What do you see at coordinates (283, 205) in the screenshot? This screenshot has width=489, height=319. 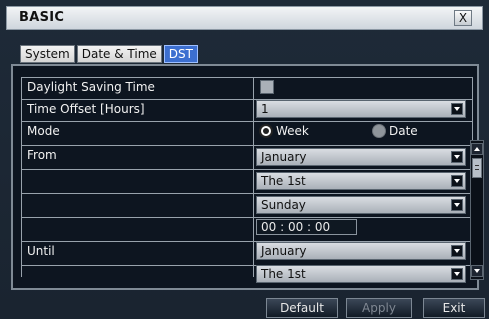 I see `from-day-value: Sunday` at bounding box center [283, 205].